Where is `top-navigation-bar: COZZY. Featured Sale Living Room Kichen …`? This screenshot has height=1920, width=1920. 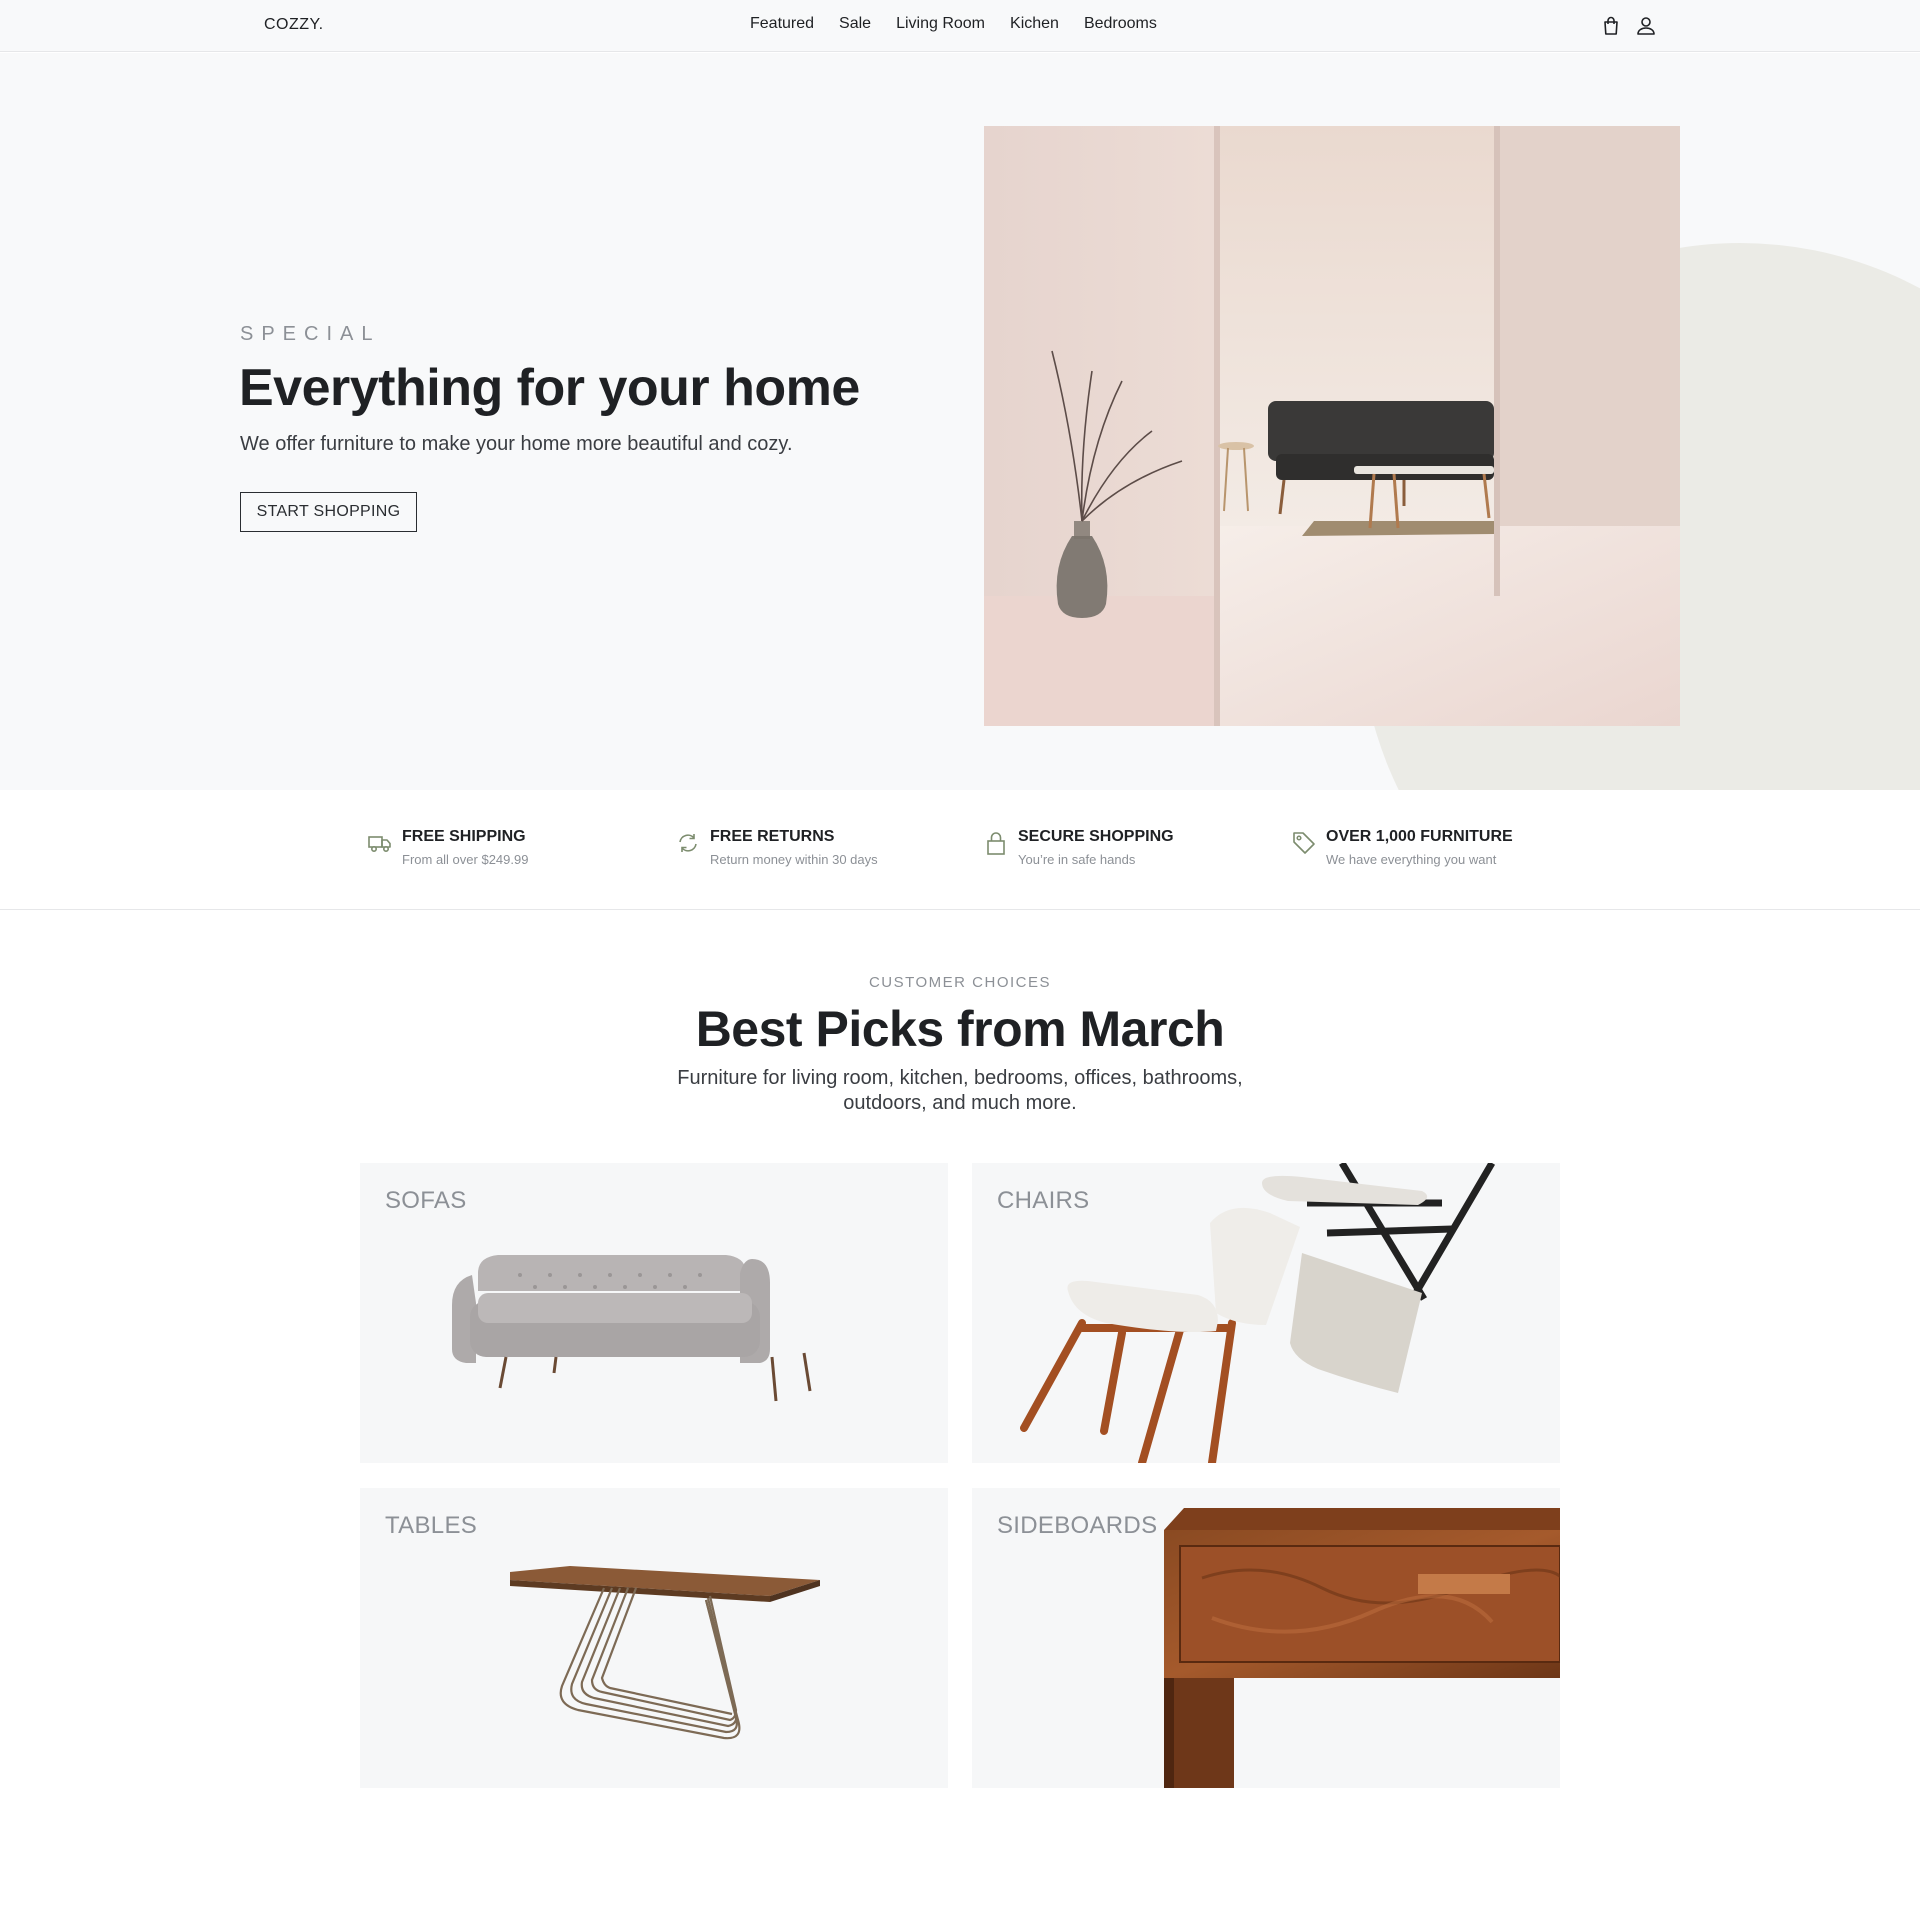
top-navigation-bar: COZZY. Featured Sale Living Room Kichen … is located at coordinates (960, 26).